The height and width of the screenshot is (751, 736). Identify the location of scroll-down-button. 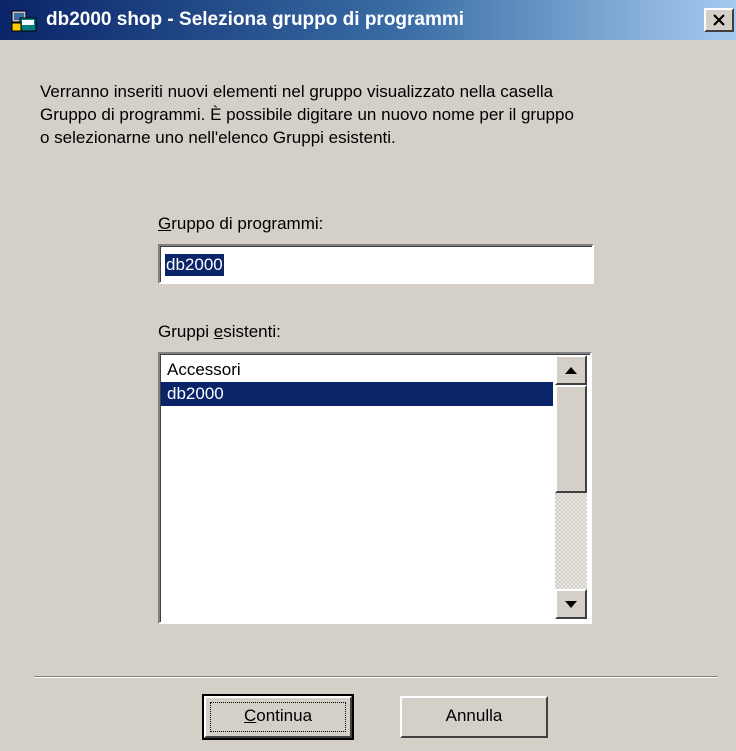
(571, 604).